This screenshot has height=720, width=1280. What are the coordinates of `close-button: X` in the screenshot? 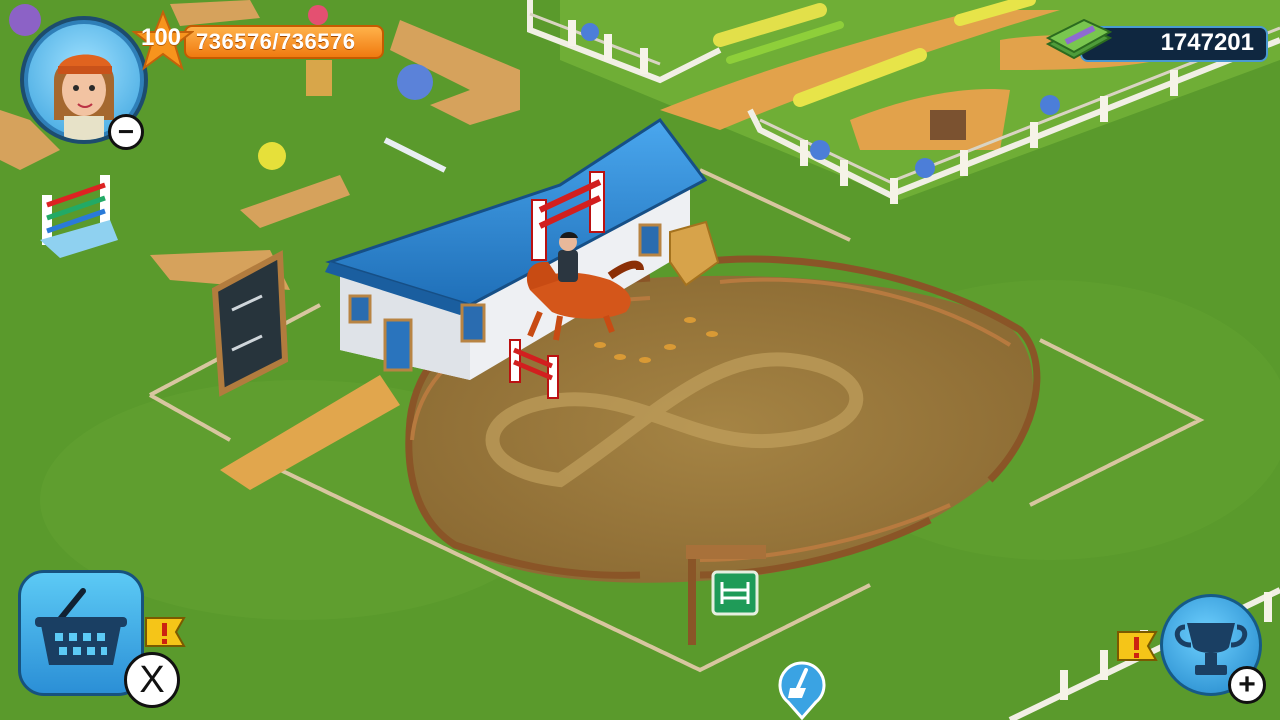 It's located at (152, 680).